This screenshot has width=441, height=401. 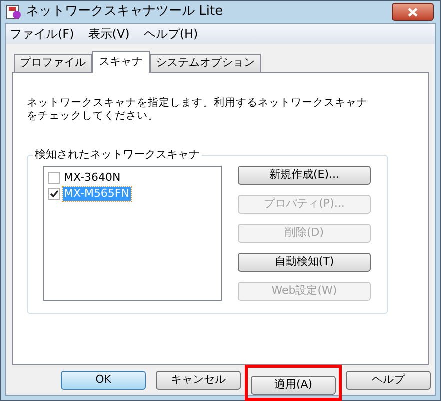 What do you see at coordinates (304, 262) in the screenshot?
I see `action-button: 自動検知(T)` at bounding box center [304, 262].